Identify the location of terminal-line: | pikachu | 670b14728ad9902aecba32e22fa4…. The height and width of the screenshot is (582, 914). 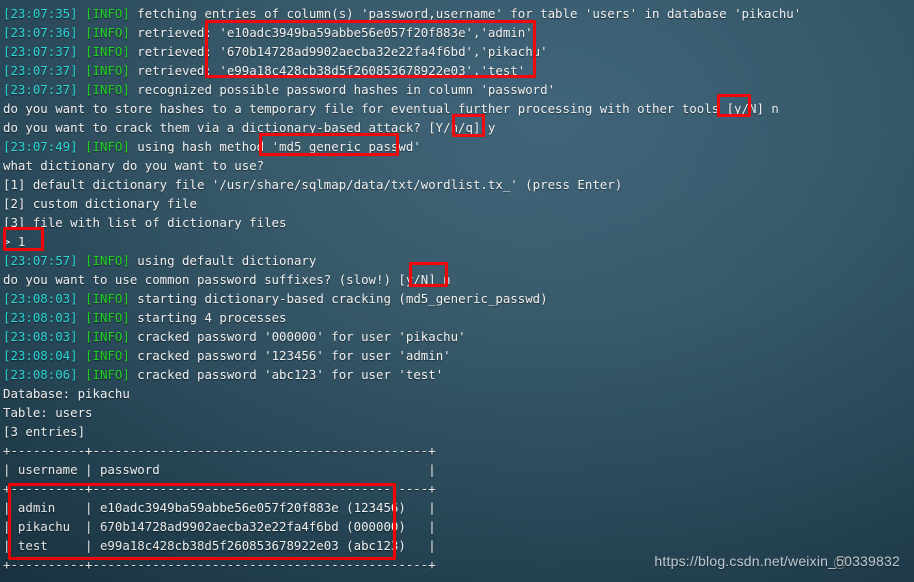
(458, 526).